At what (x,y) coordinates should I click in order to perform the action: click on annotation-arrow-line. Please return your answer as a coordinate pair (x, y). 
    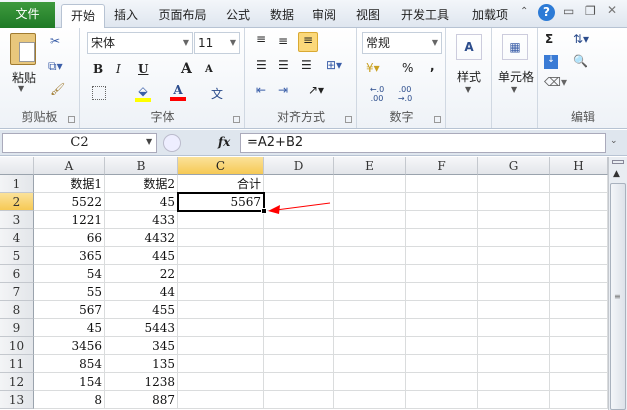
    Looking at the image, I should click on (303, 206).